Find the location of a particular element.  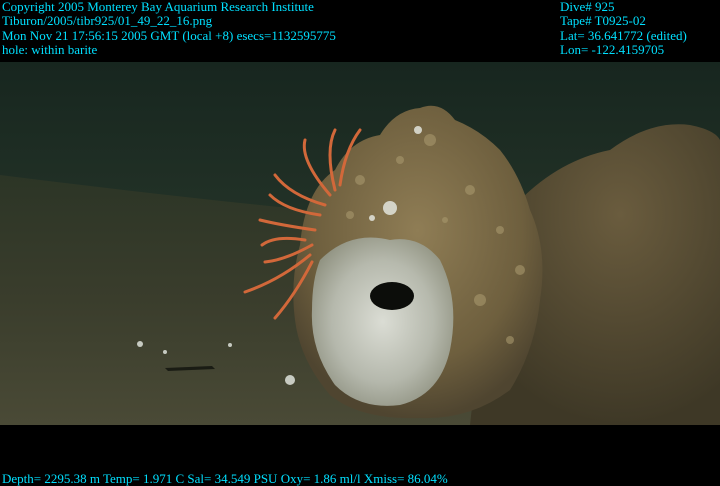

tape-number: Tape# T0925-02 is located at coordinates (603, 21).